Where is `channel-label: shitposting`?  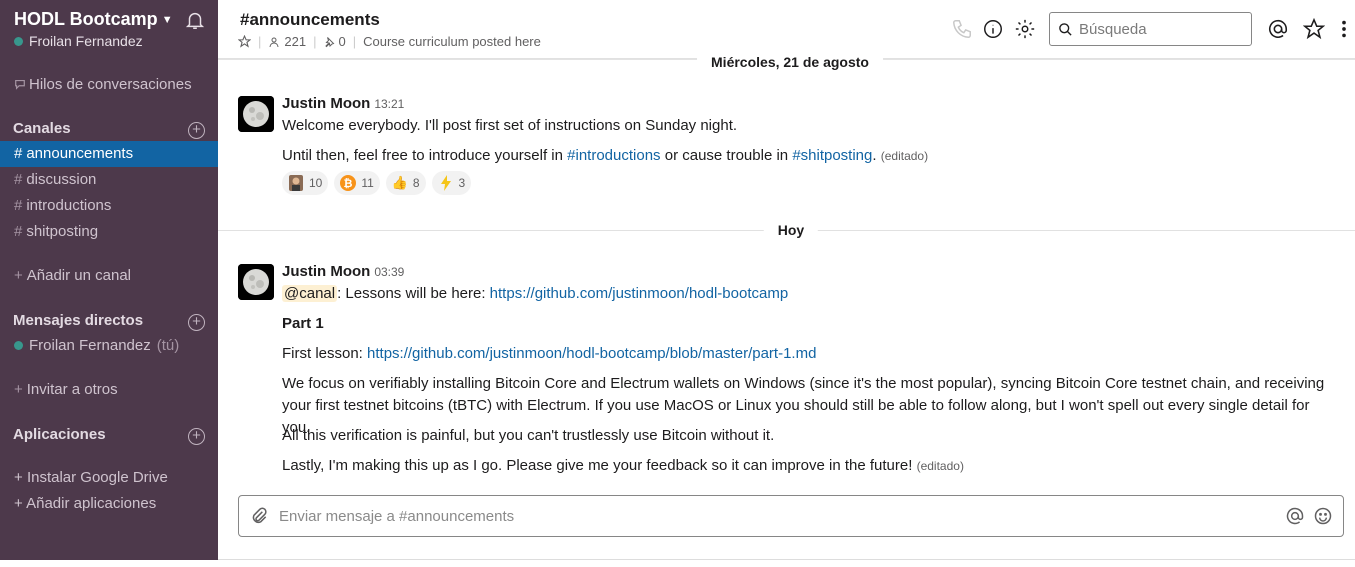 channel-label: shitposting is located at coordinates (62, 231).